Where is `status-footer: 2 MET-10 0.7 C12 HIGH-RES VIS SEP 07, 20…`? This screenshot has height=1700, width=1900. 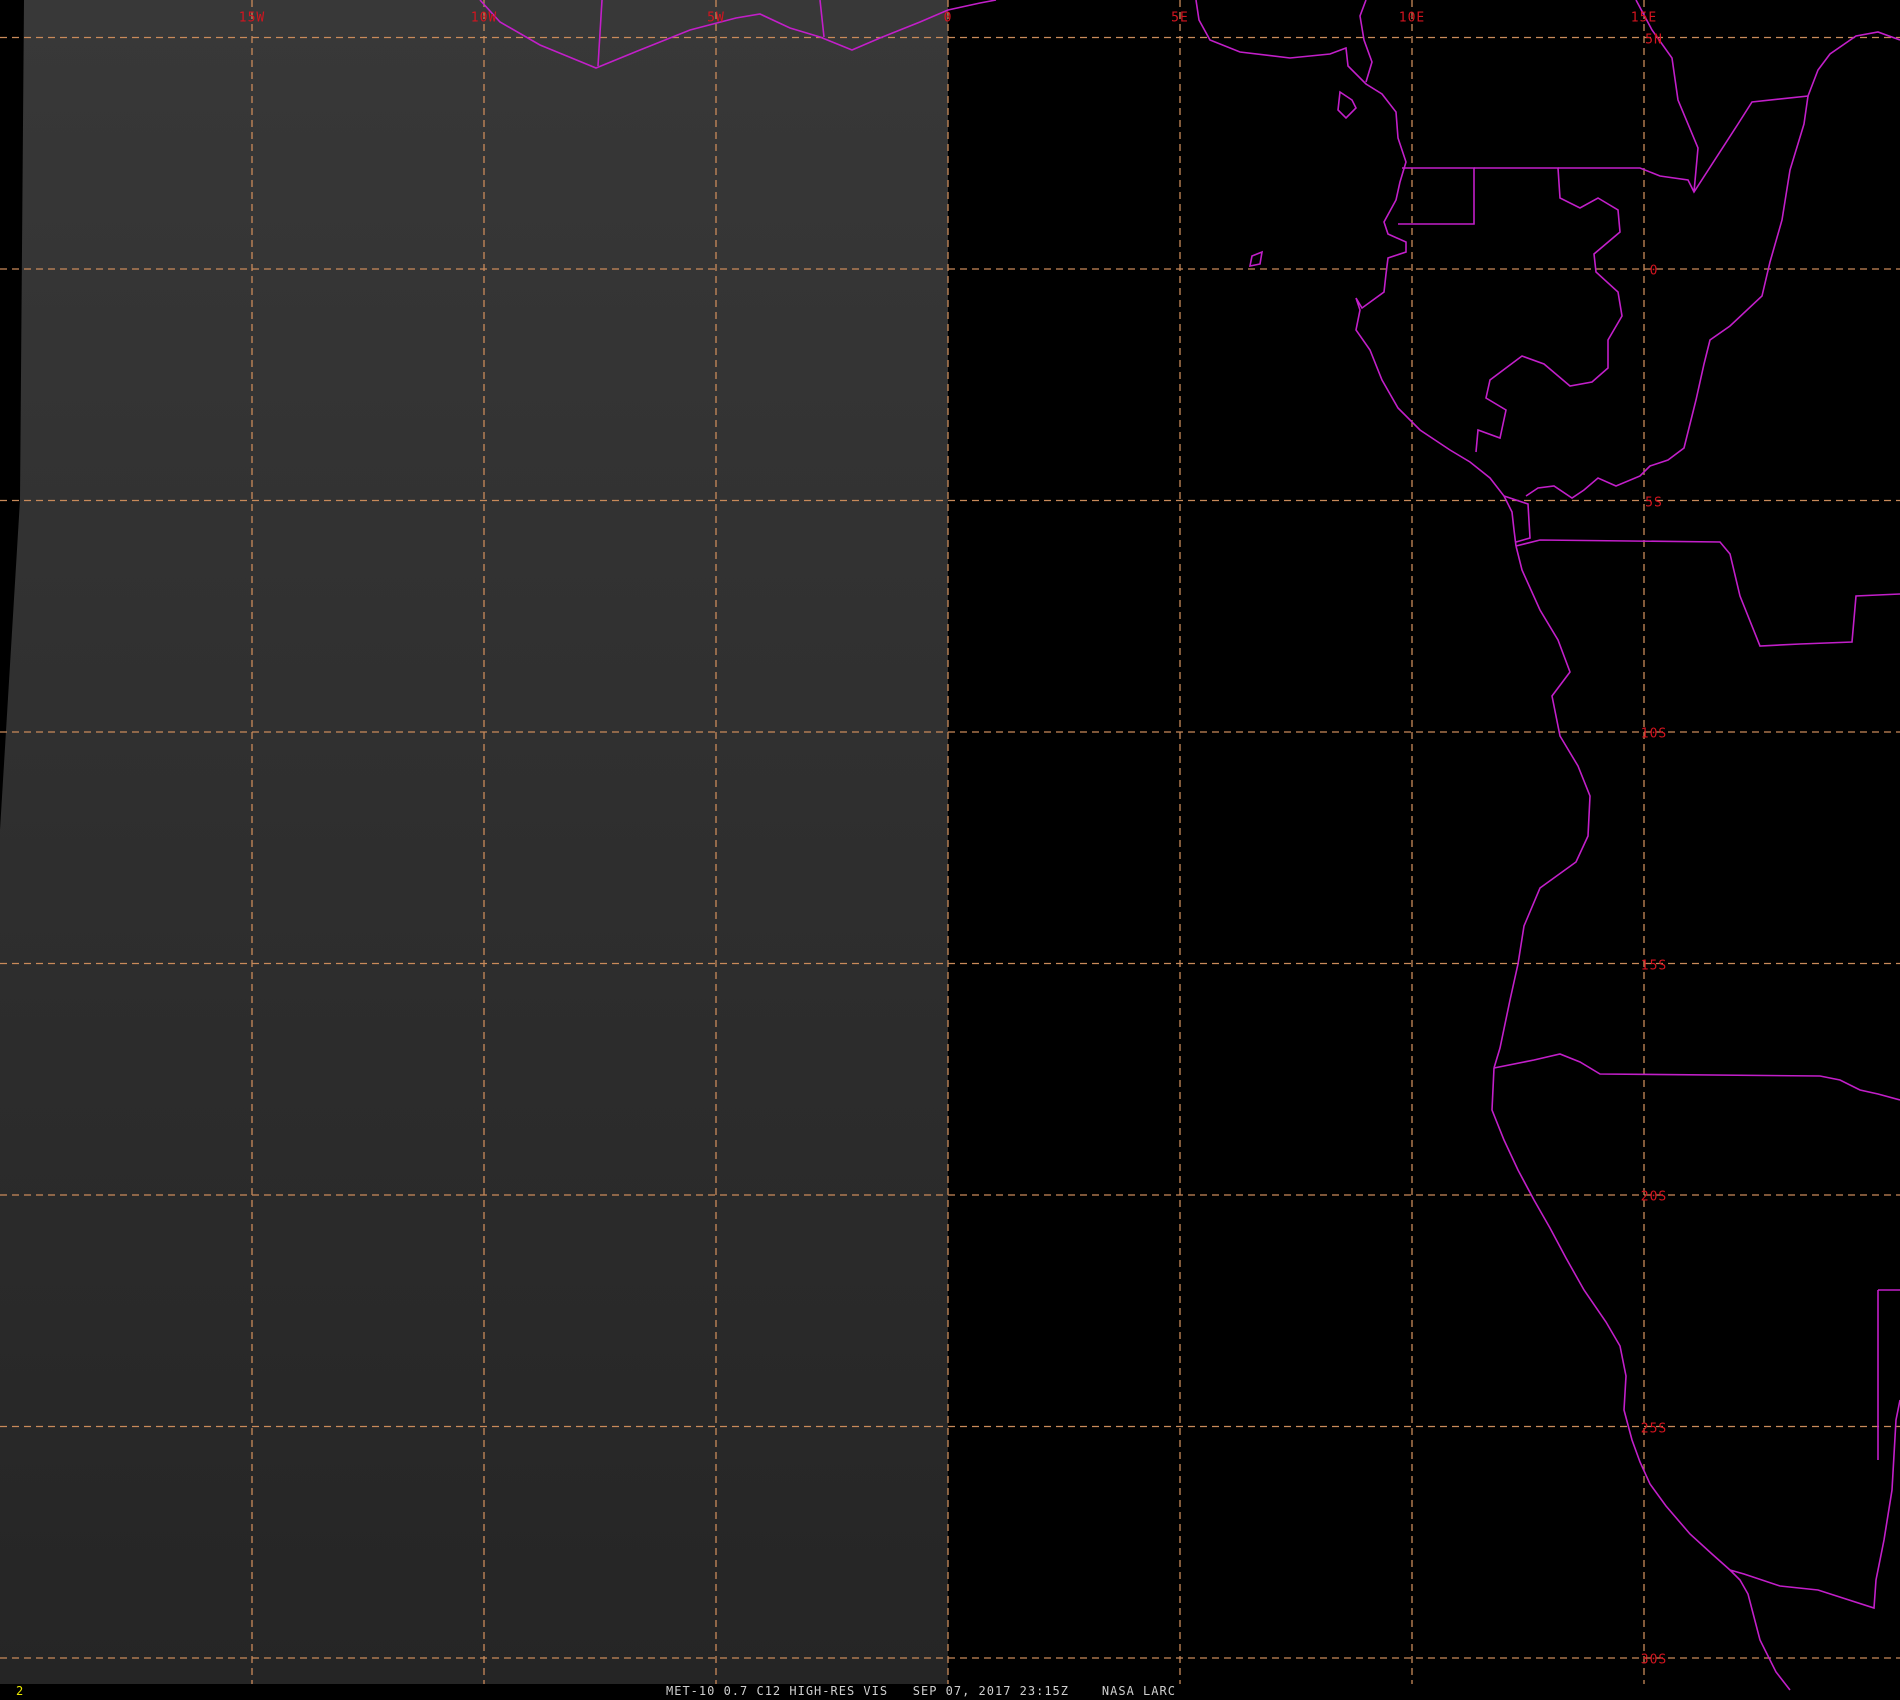
status-footer: 2 MET-10 0.7 C12 HIGH-RES VIS SEP 07, 20… is located at coordinates (950, 1692).